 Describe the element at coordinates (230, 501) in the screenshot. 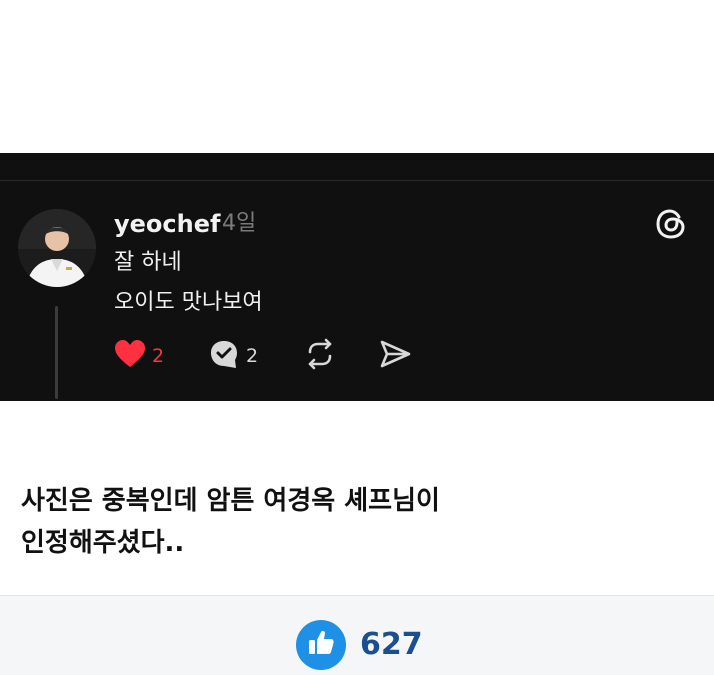

I see `caption-line-1: 사진은 중복인데 암튼 여경옥 셰프님이` at that location.